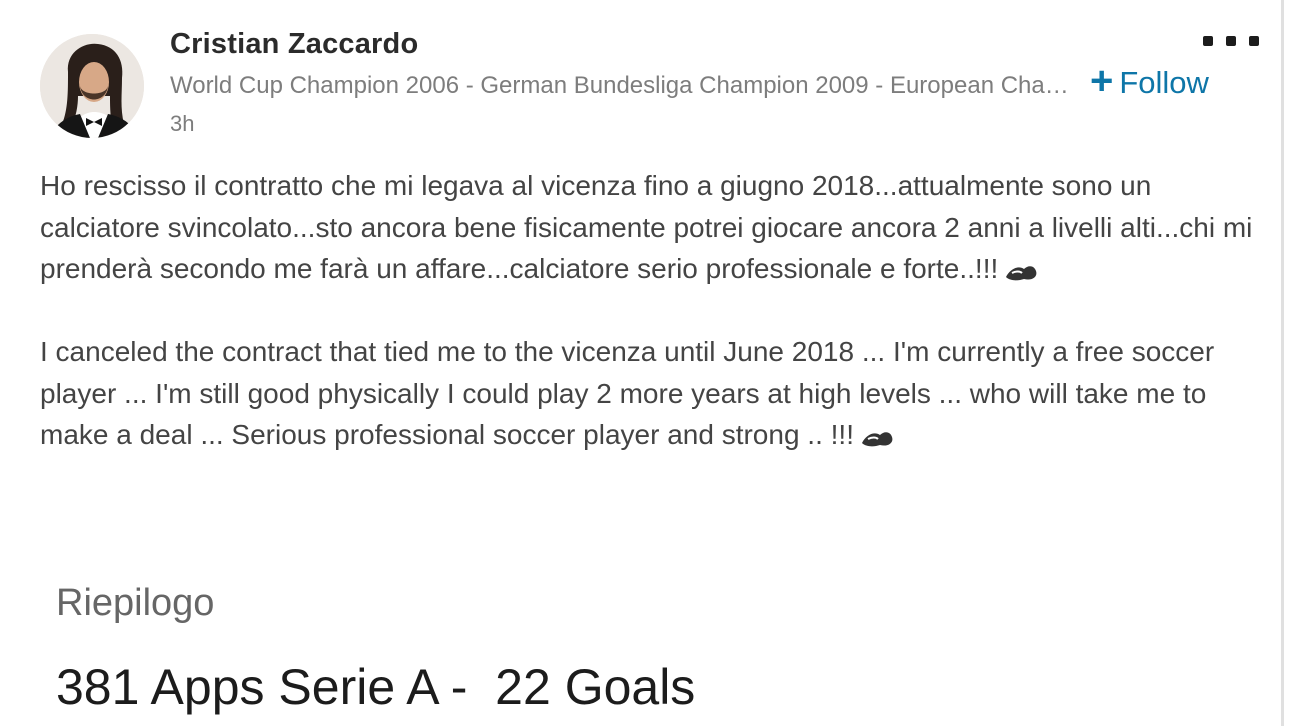  I want to click on summary-title: Riepilogo, so click(135, 603).